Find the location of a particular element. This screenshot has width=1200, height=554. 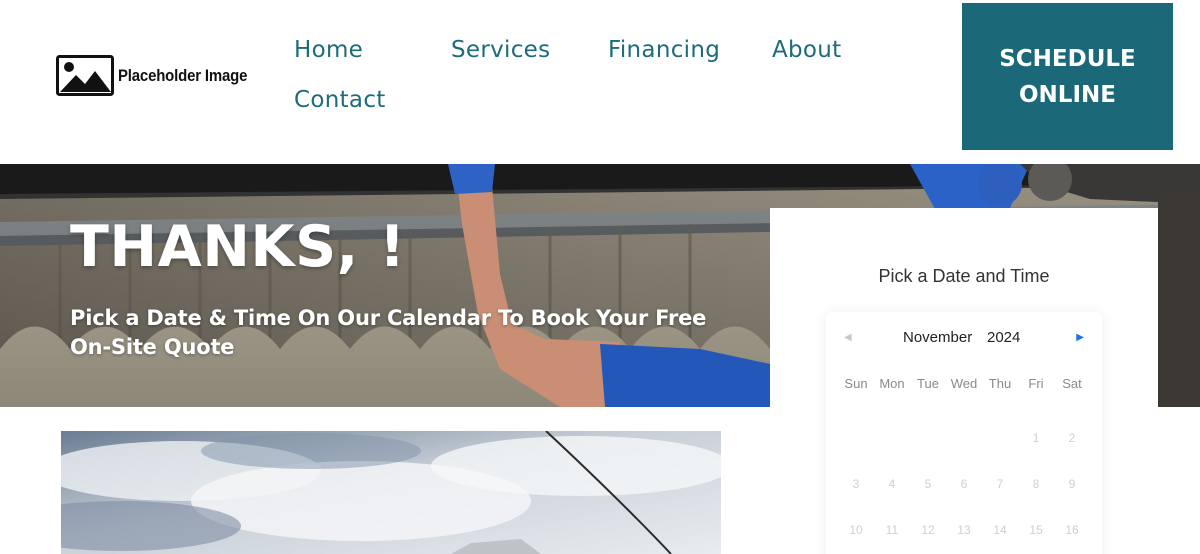

calendar-day: 14 is located at coordinates (1000, 530).